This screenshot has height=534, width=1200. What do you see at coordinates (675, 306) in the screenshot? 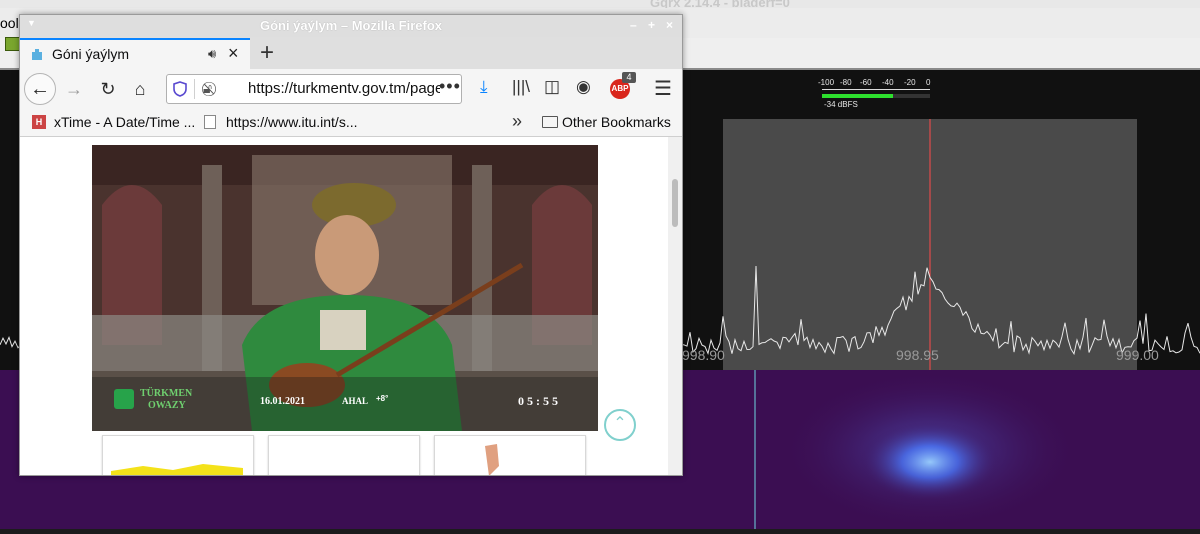
I see `scrollbar` at bounding box center [675, 306].